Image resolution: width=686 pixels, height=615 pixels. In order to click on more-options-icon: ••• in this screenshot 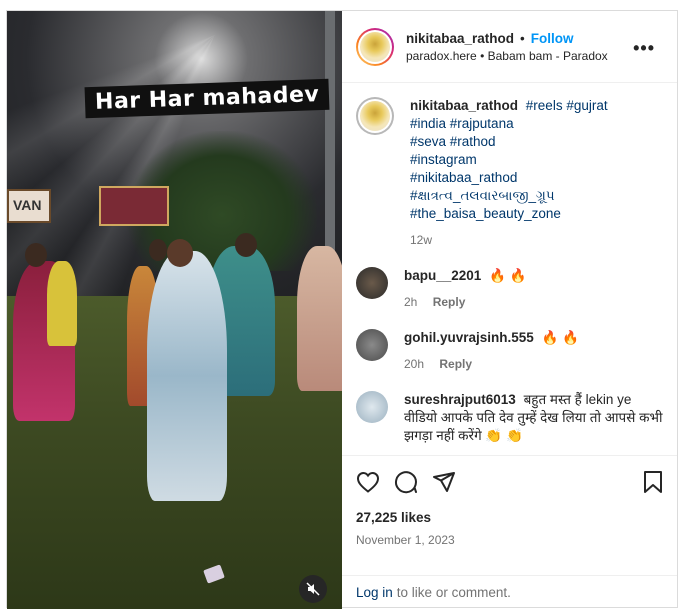, I will do `click(644, 48)`.